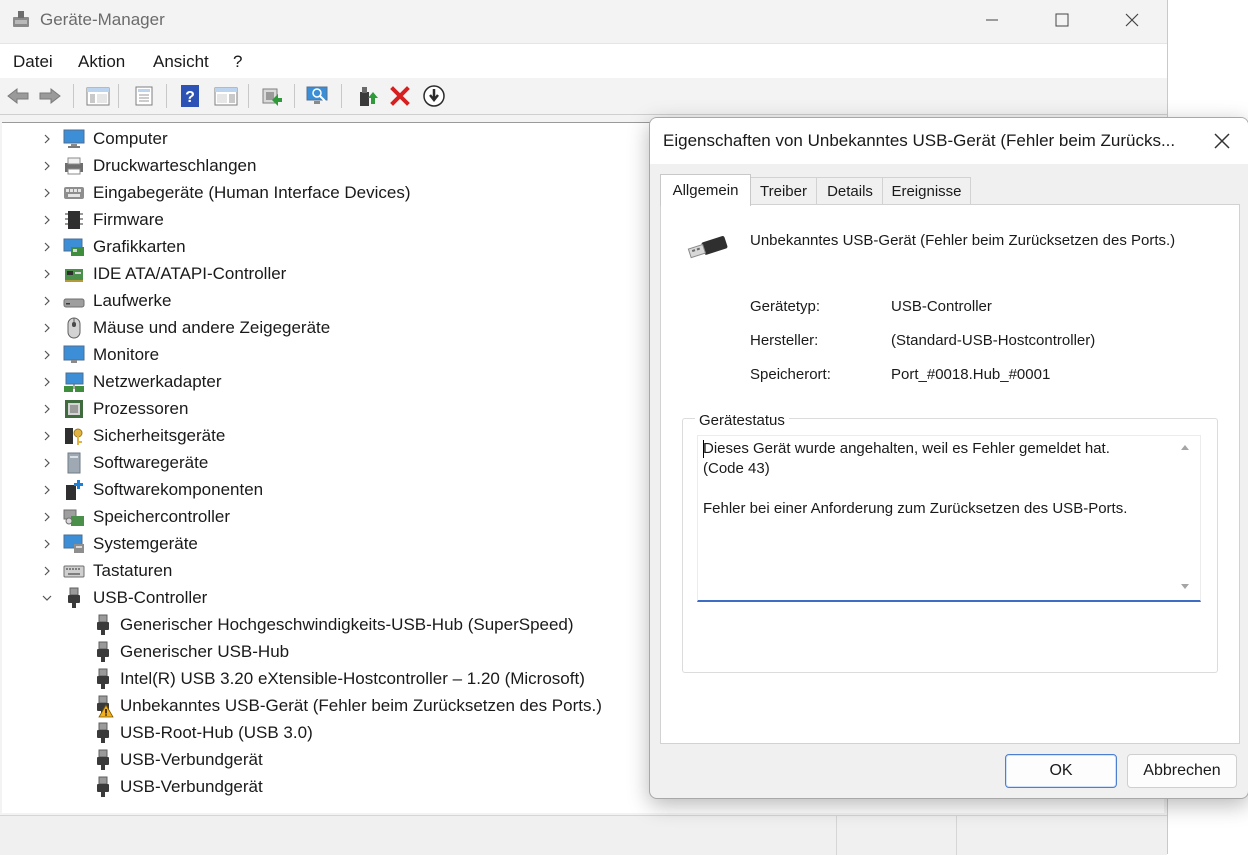 Image resolution: width=1248 pixels, height=855 pixels. I want to click on tab-treiber: Treiber, so click(783, 191).